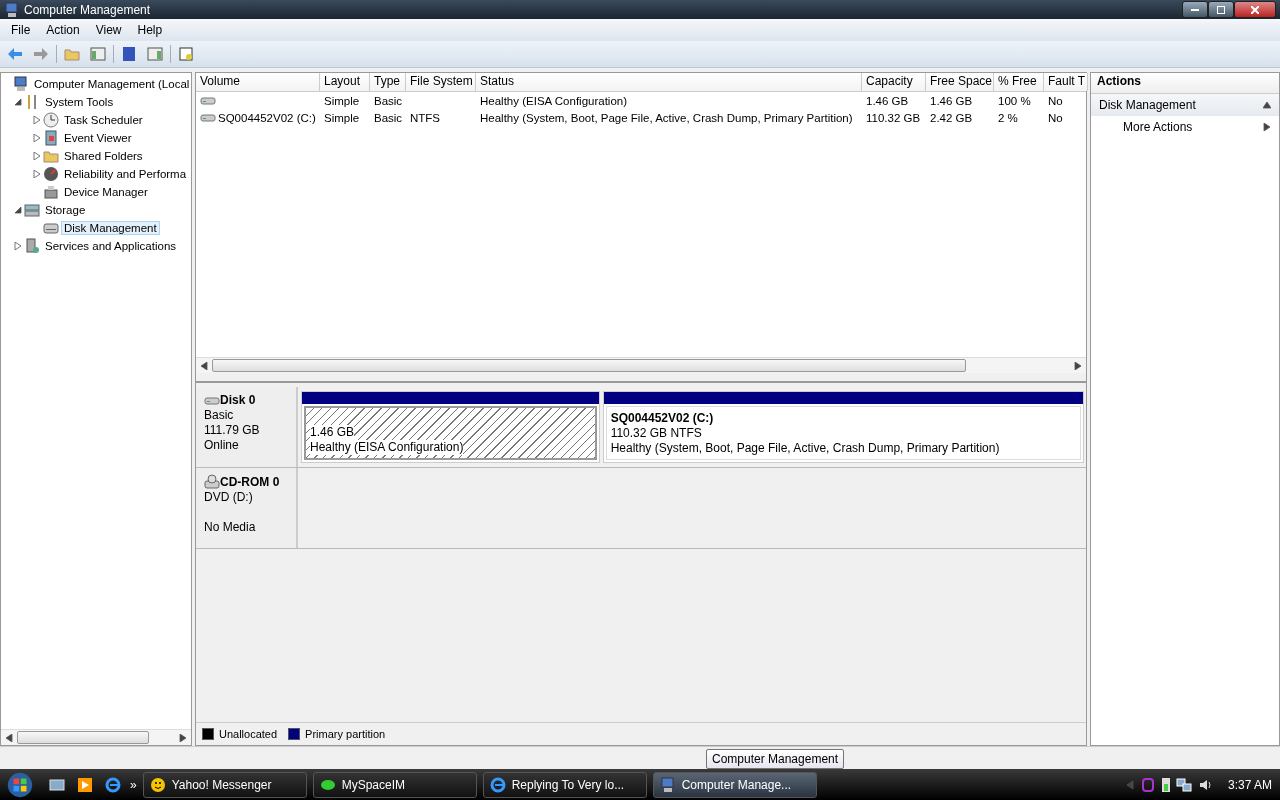 The width and height of the screenshot is (1280, 800). What do you see at coordinates (103, 156) in the screenshot?
I see `tree-item: Shared Folders` at bounding box center [103, 156].